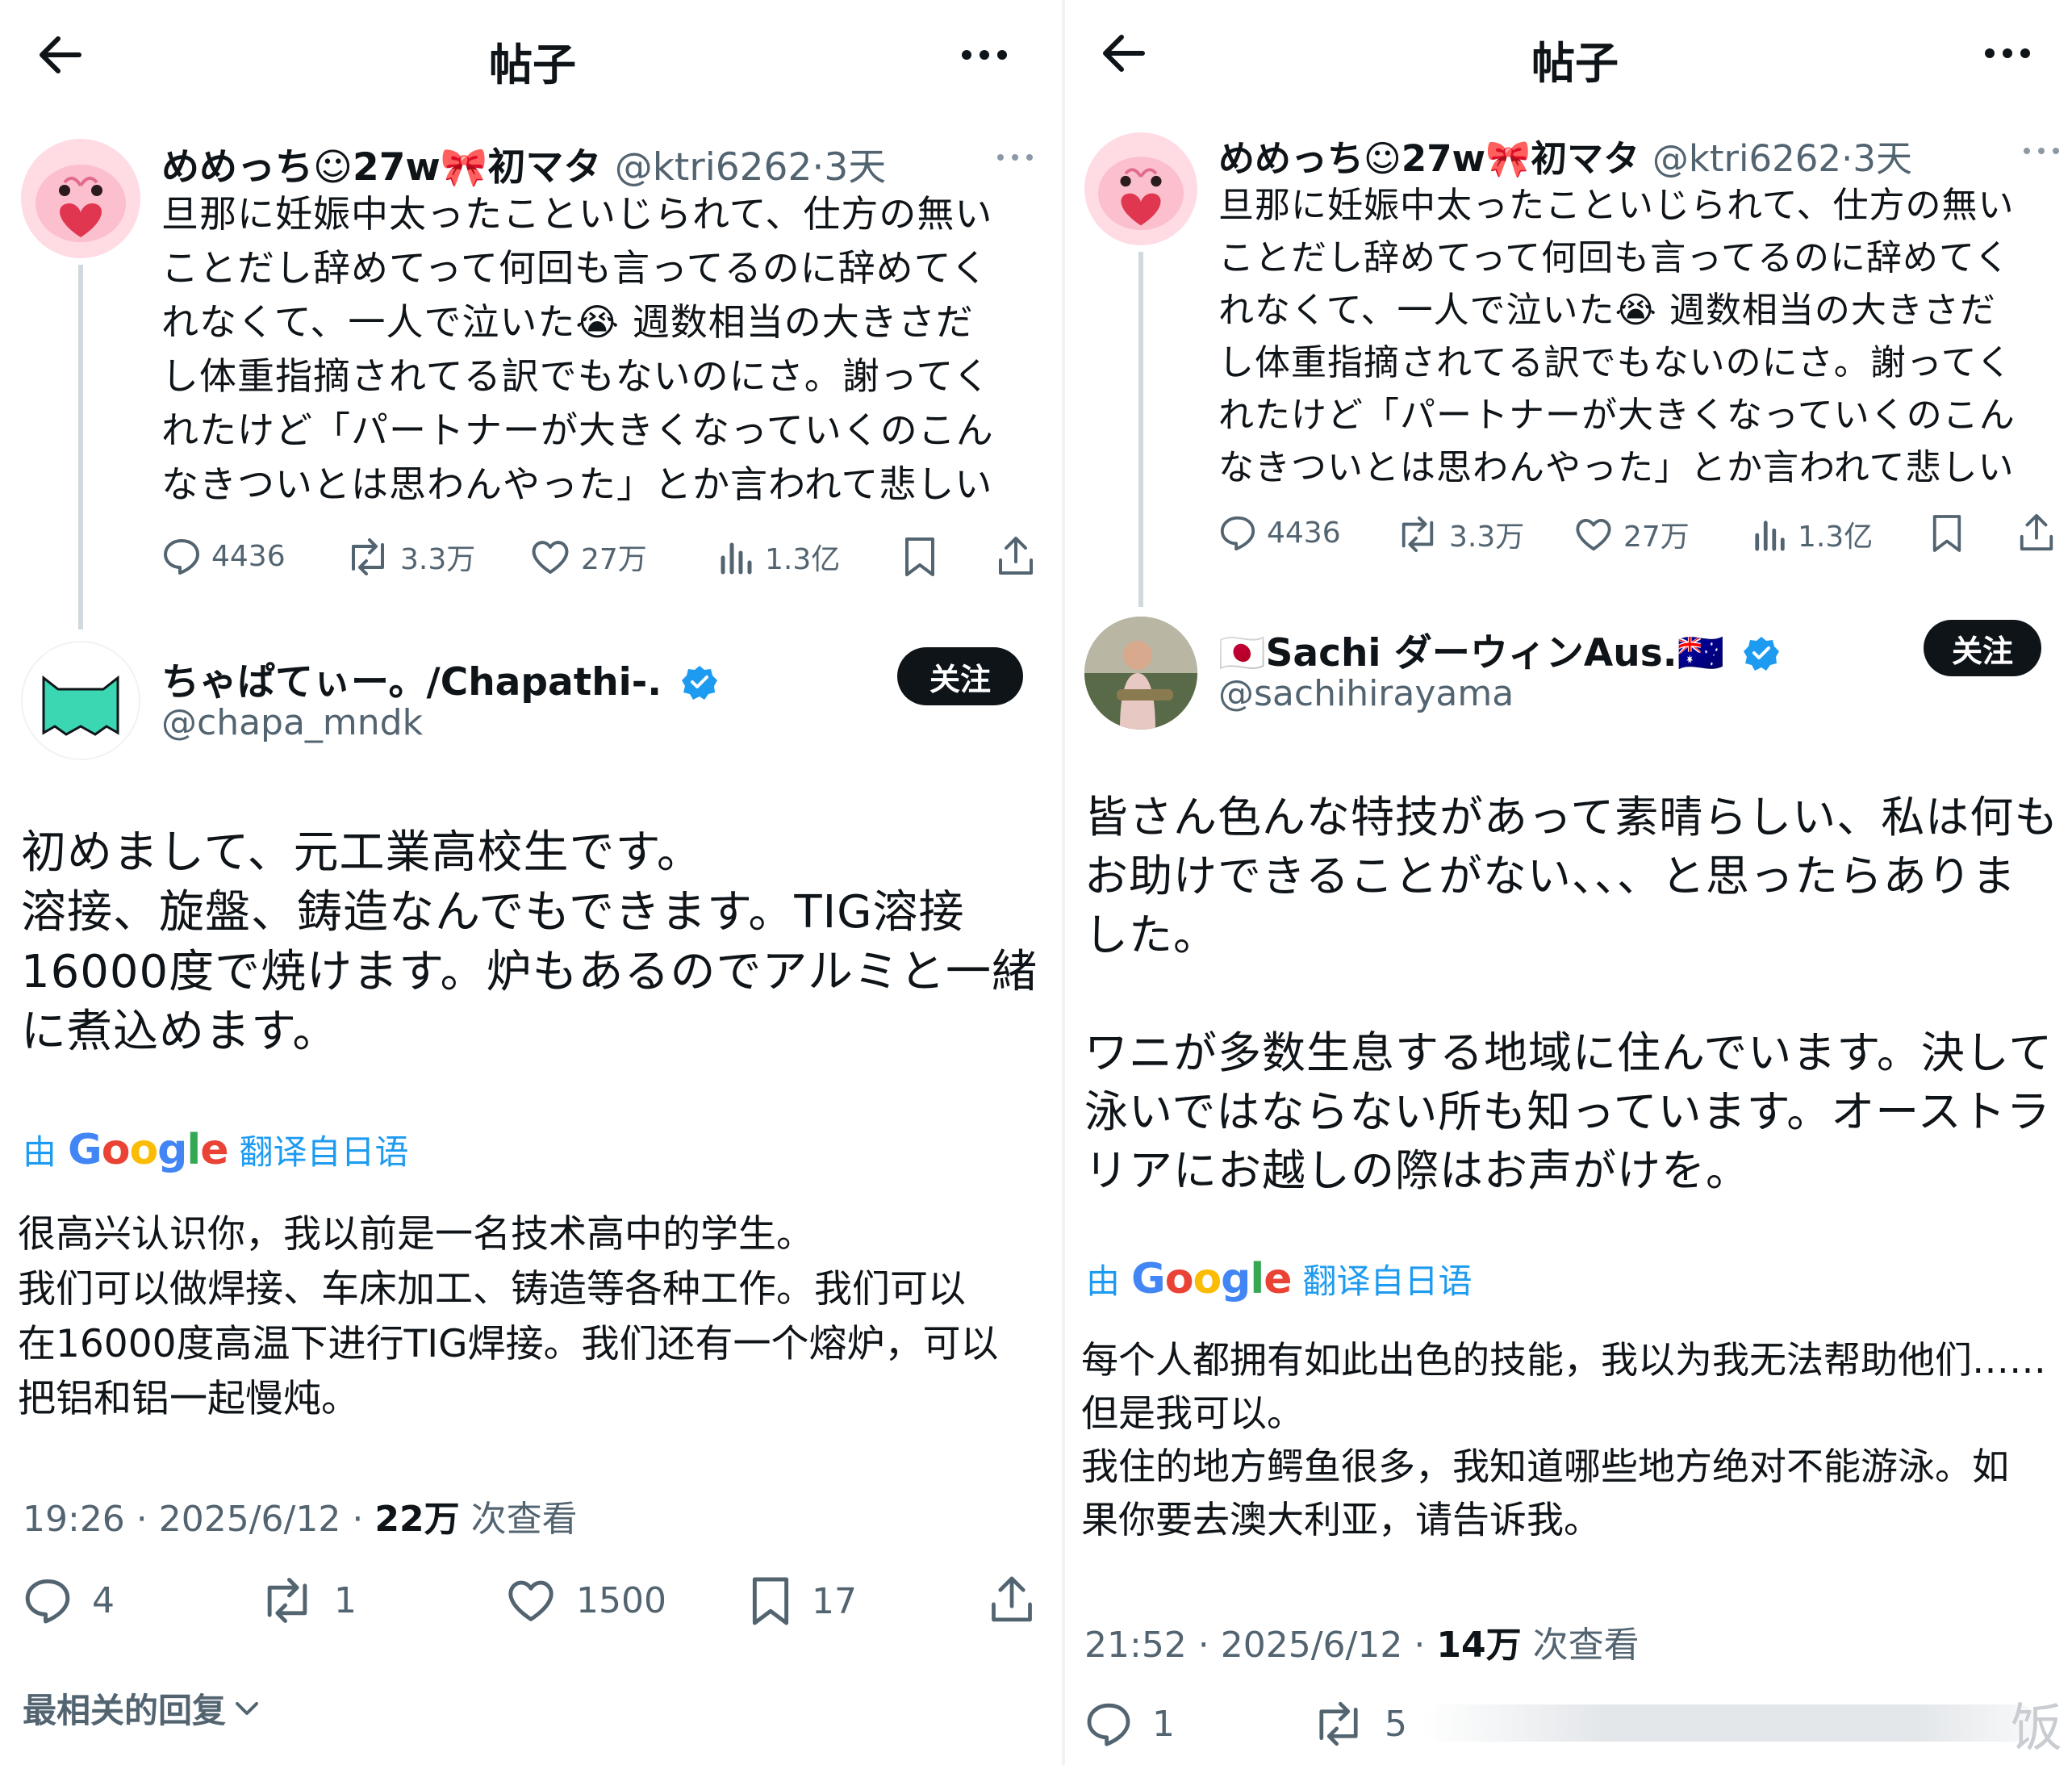  I want to click on reply-author-name: 🇯🇵Sachi ダーウィンAus.🇦🇺, so click(1471, 653).